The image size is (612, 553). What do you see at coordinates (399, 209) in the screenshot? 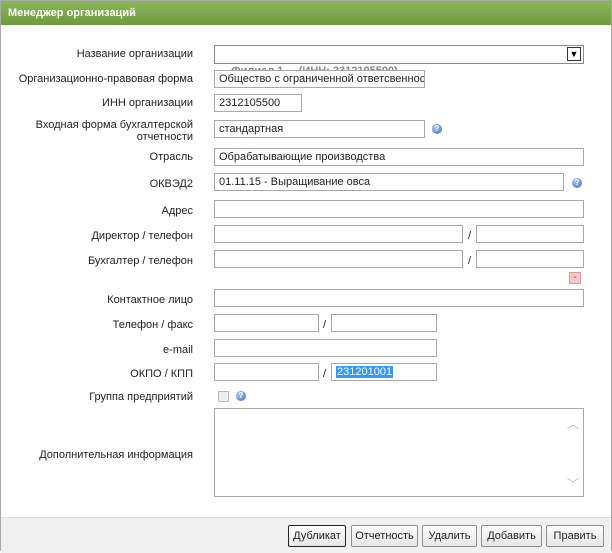
I see `address-field` at bounding box center [399, 209].